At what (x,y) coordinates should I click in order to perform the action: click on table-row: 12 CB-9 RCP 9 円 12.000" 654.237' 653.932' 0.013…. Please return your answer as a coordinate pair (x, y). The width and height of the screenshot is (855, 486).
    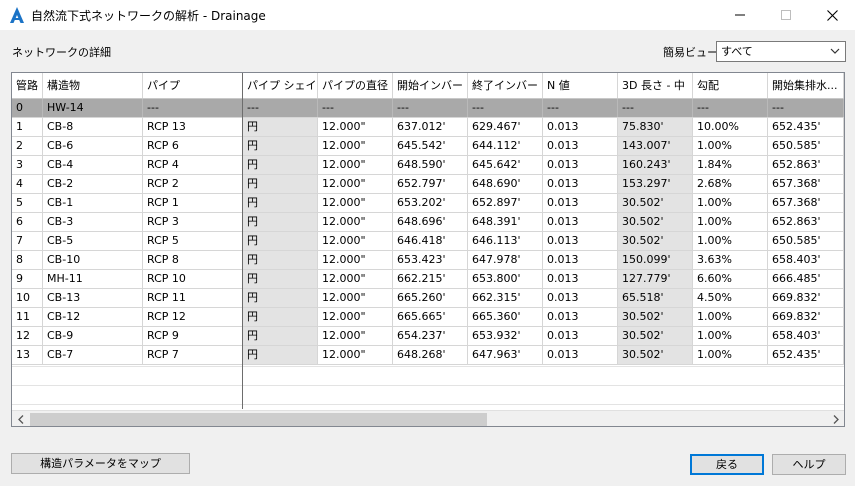
    Looking at the image, I should click on (428, 336).